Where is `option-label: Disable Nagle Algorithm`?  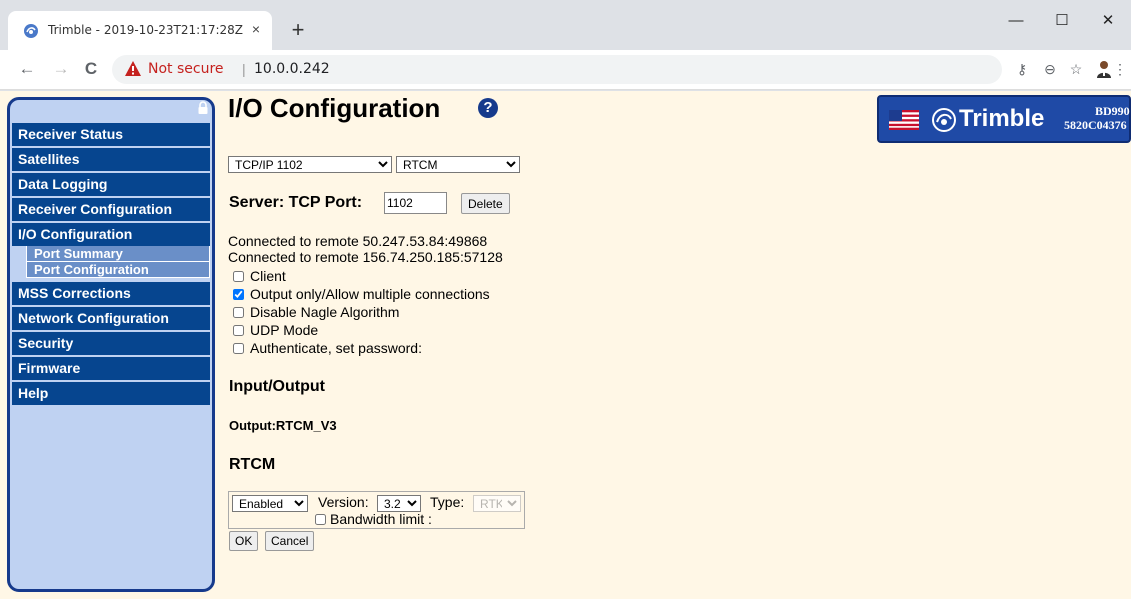
option-label: Disable Nagle Algorithm is located at coordinates (325, 312).